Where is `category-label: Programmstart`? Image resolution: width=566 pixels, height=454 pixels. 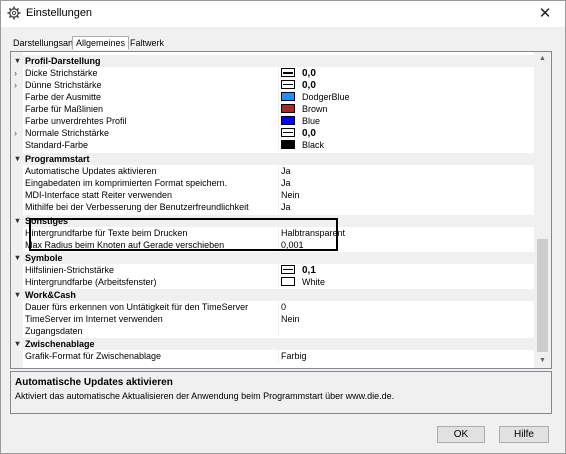
category-label: Programmstart is located at coordinates (57, 159).